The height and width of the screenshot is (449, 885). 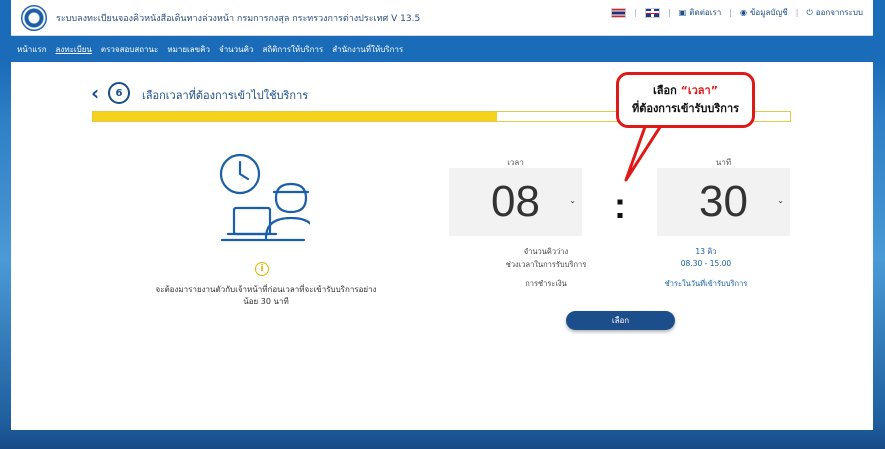 What do you see at coordinates (685, 90) in the screenshot?
I see `callout-line-1: เลือก “เวลา”` at bounding box center [685, 90].